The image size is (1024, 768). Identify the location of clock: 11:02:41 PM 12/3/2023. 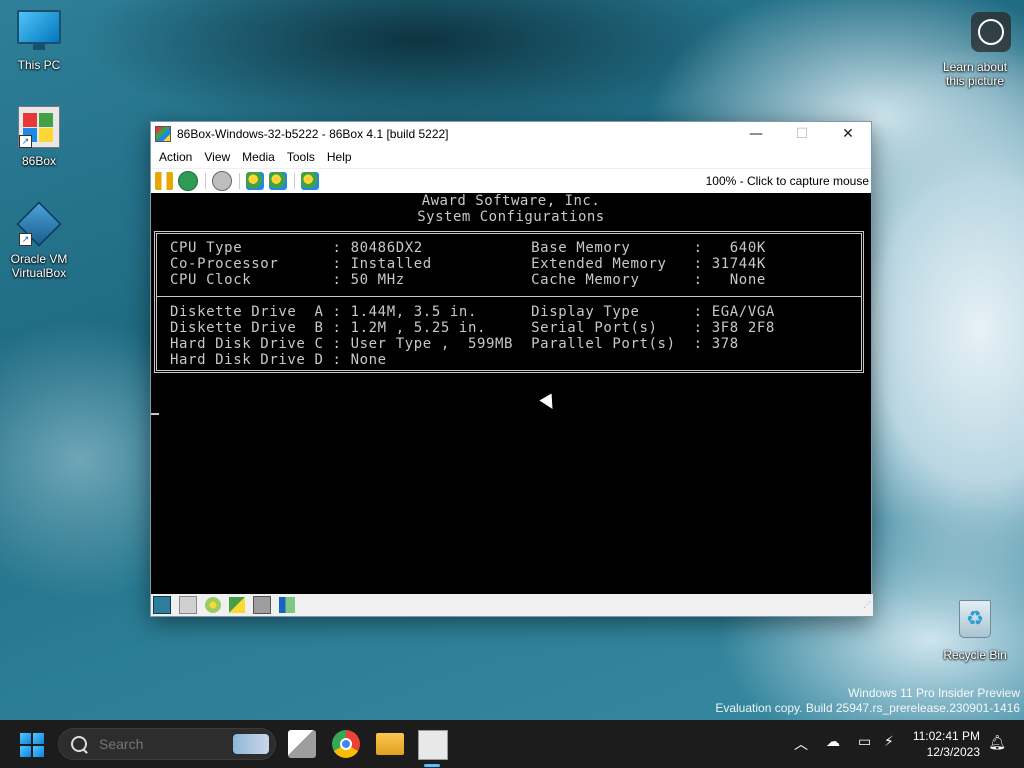
(946, 744).